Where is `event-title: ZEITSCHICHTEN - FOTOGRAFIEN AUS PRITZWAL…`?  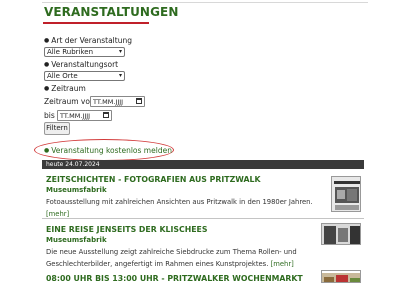
event-title: ZEITSCHICHTEN - FOTOGRAFIEN AUS PRITZWAL… is located at coordinates (181, 179).